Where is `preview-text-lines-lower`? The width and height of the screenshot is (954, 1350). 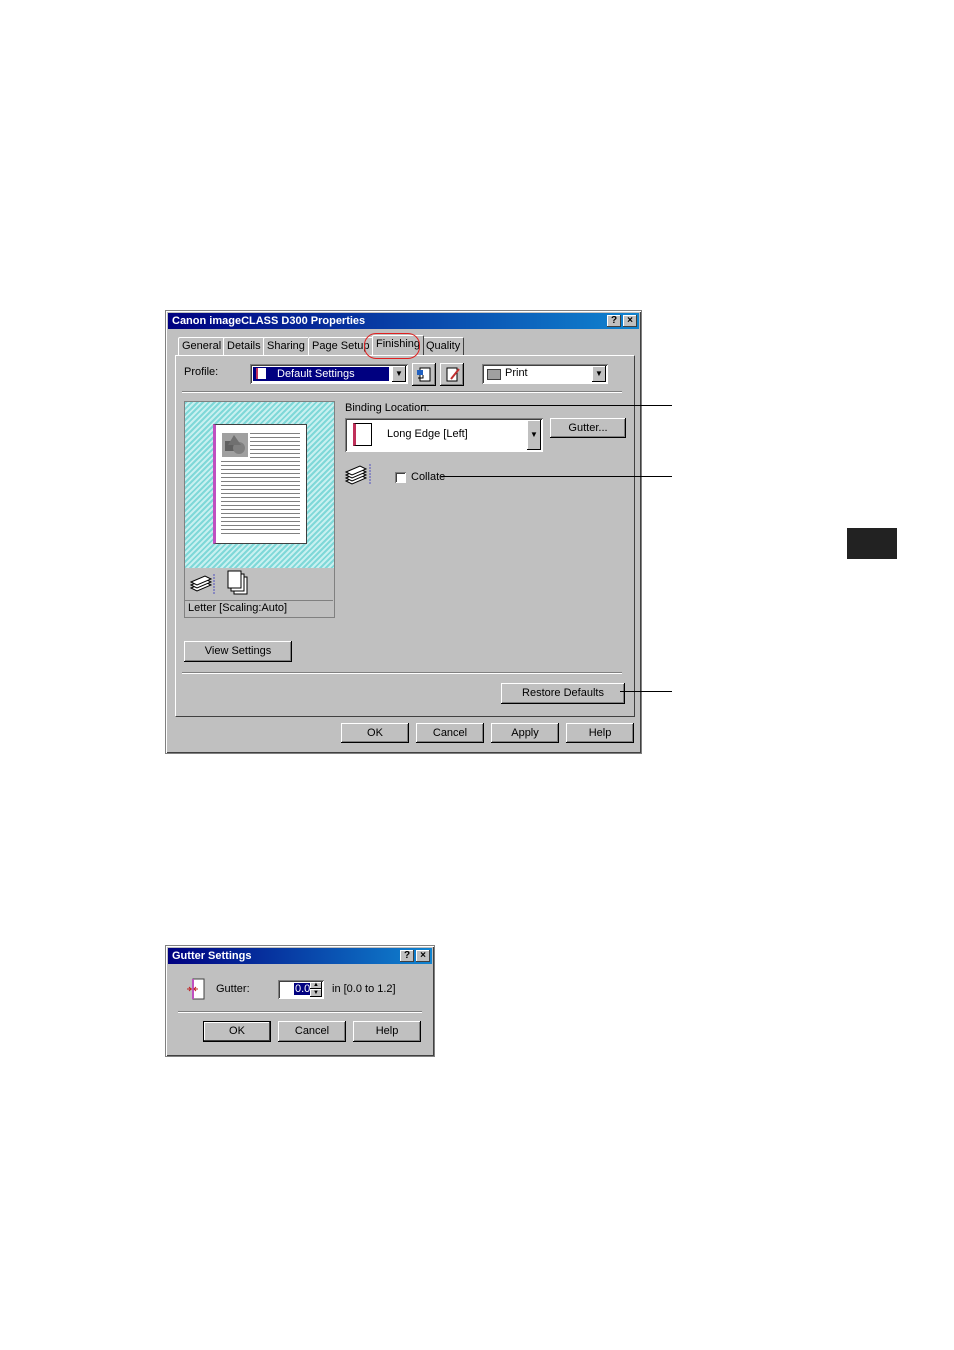 preview-text-lines-lower is located at coordinates (260, 499).